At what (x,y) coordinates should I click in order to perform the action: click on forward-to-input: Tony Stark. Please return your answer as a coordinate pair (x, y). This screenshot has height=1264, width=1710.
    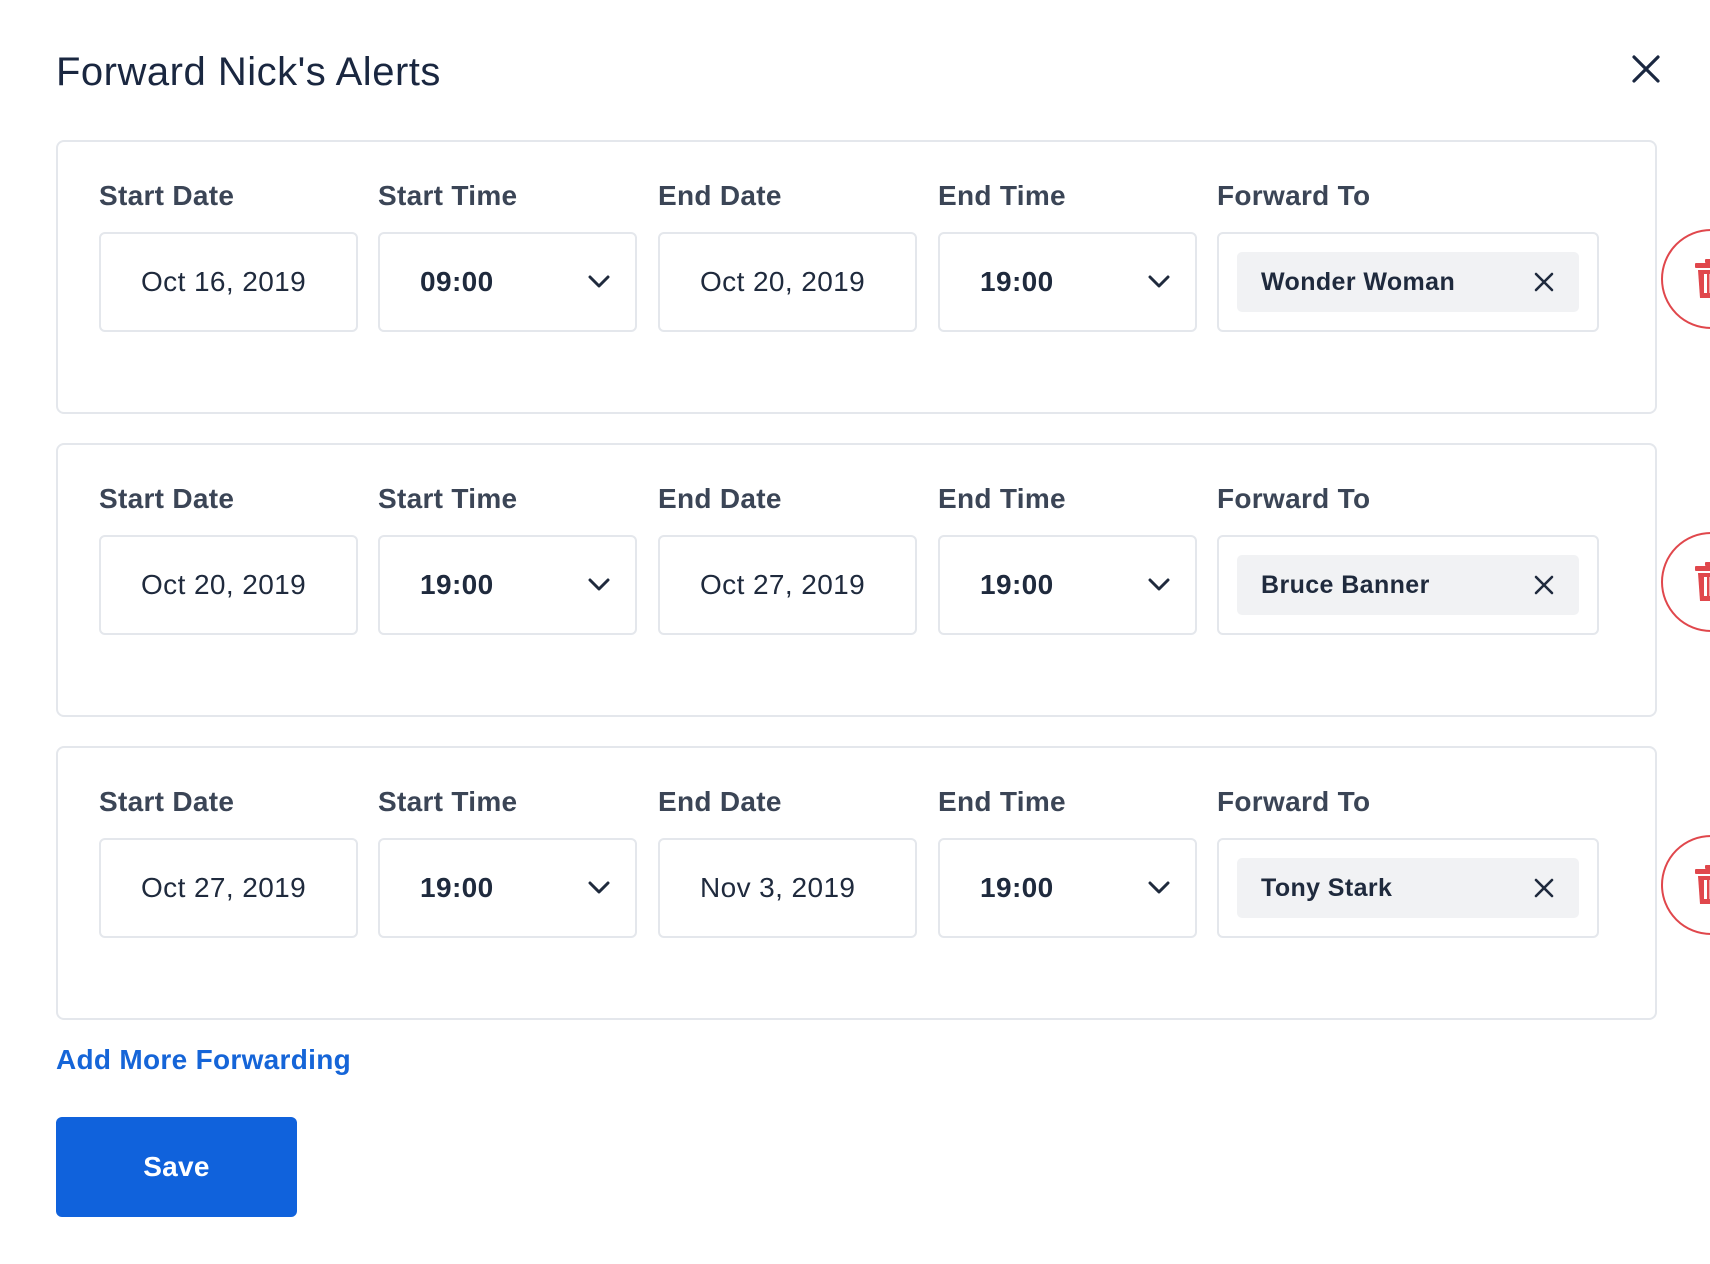
    Looking at the image, I should click on (1408, 888).